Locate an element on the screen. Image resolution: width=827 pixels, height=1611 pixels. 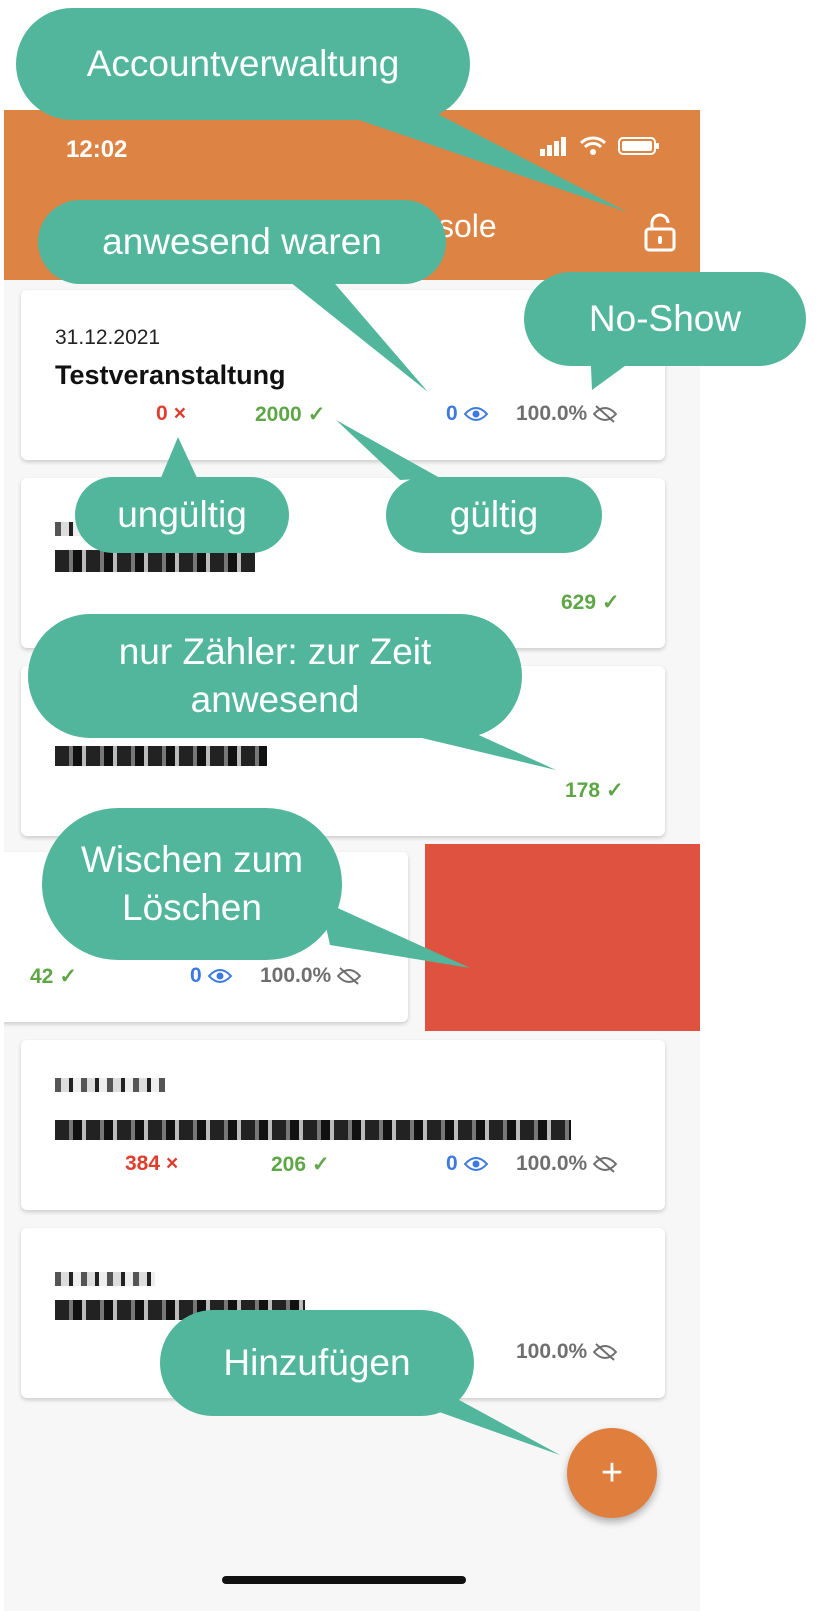
callout-counter: nur Zähler: zur Zeit anwesend is located at coordinates (275, 676).